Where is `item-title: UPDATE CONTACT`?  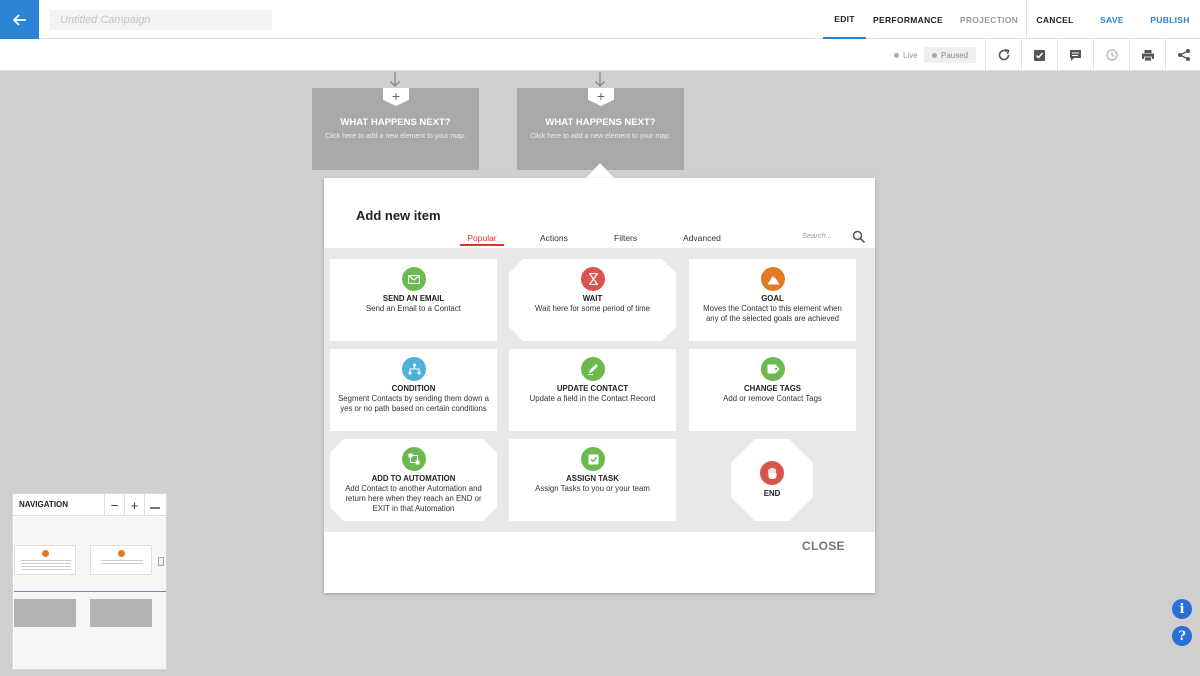 item-title: UPDATE CONTACT is located at coordinates (592, 388).